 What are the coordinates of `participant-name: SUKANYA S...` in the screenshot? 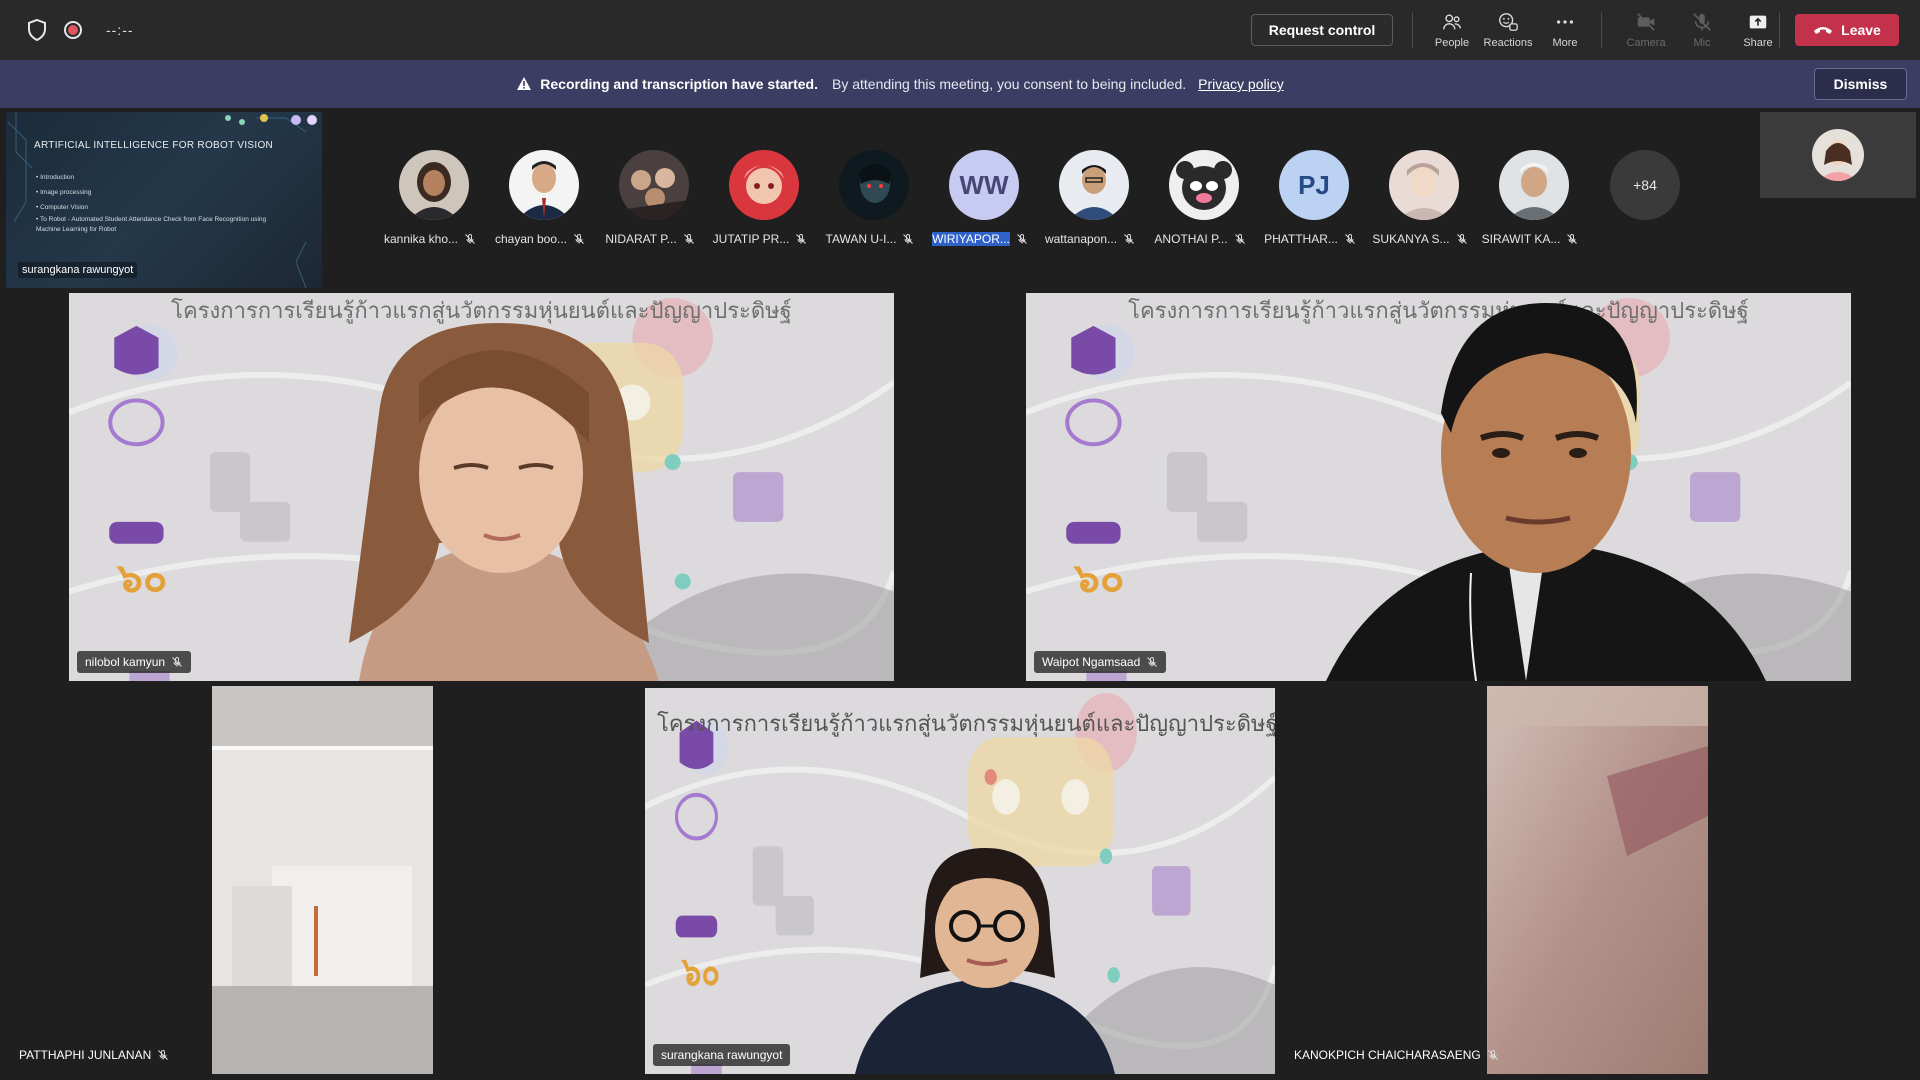 It's located at (1411, 239).